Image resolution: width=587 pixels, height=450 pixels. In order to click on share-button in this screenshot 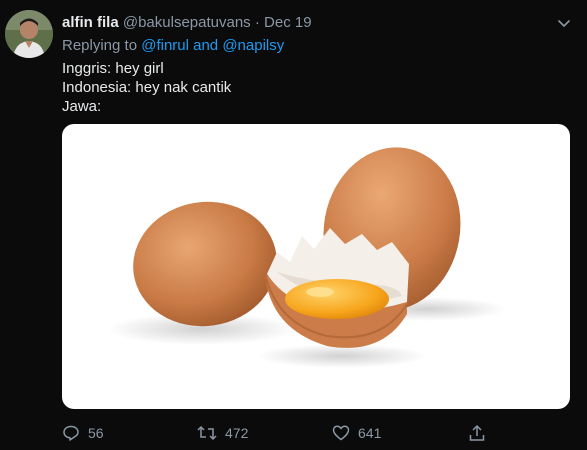, I will do `click(477, 433)`.